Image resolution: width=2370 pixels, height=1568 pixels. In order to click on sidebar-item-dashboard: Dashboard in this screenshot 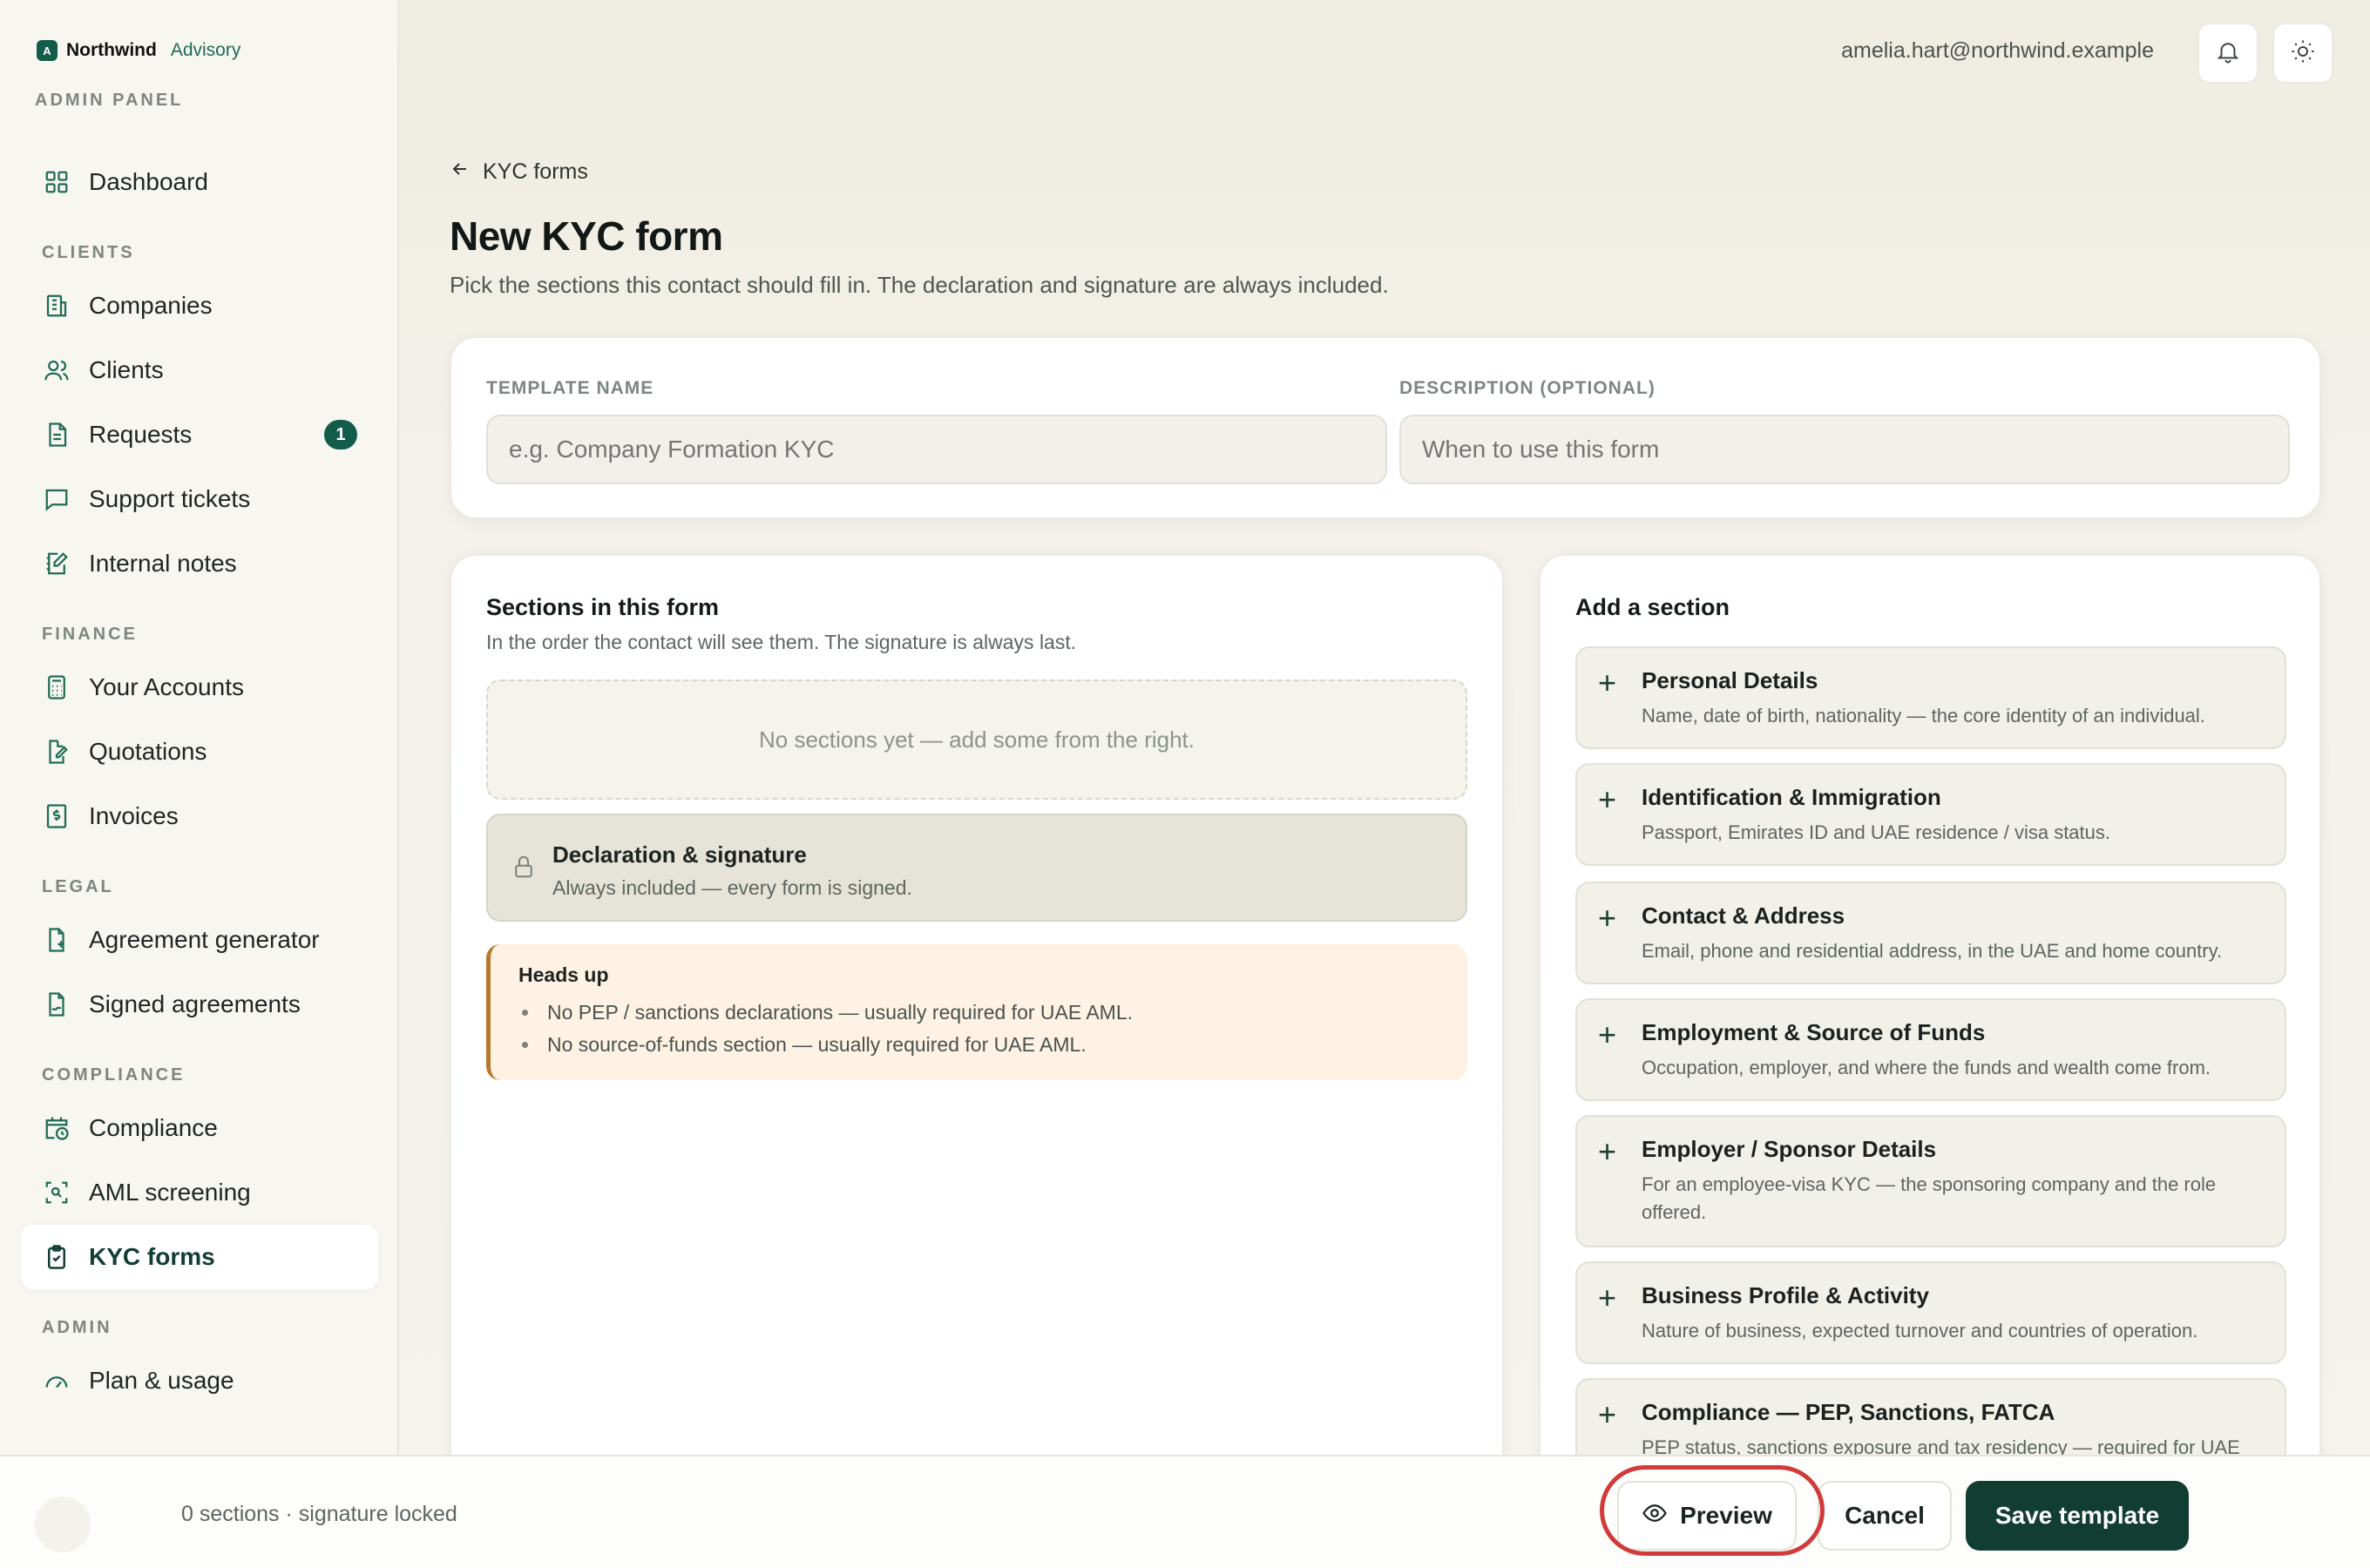, I will do `click(199, 182)`.